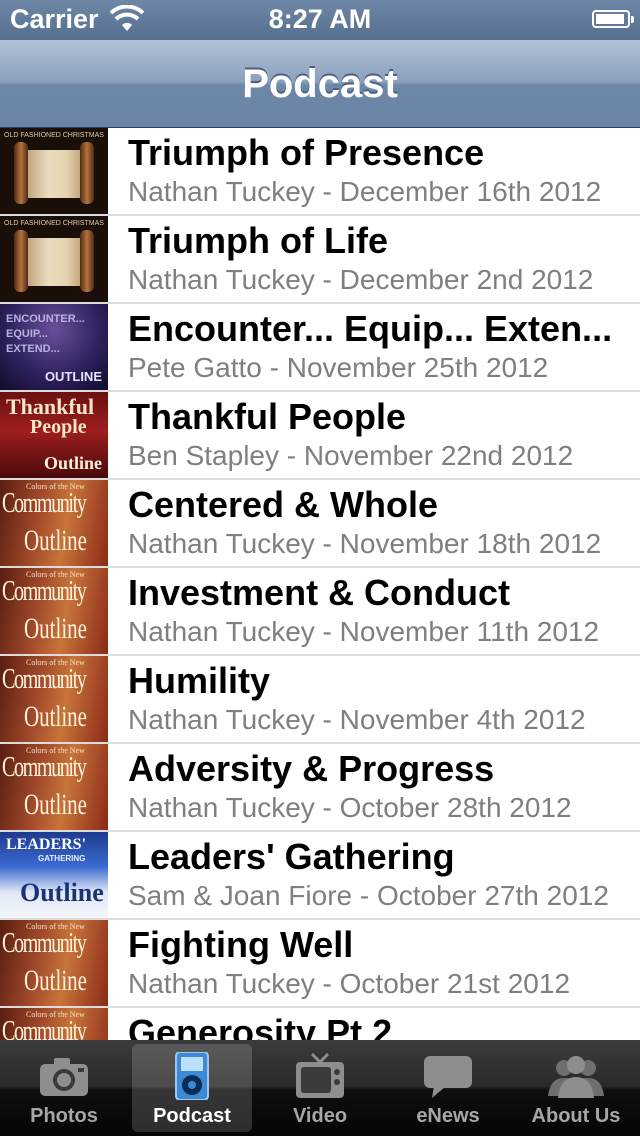  I want to click on people-icon, so click(576, 1076).